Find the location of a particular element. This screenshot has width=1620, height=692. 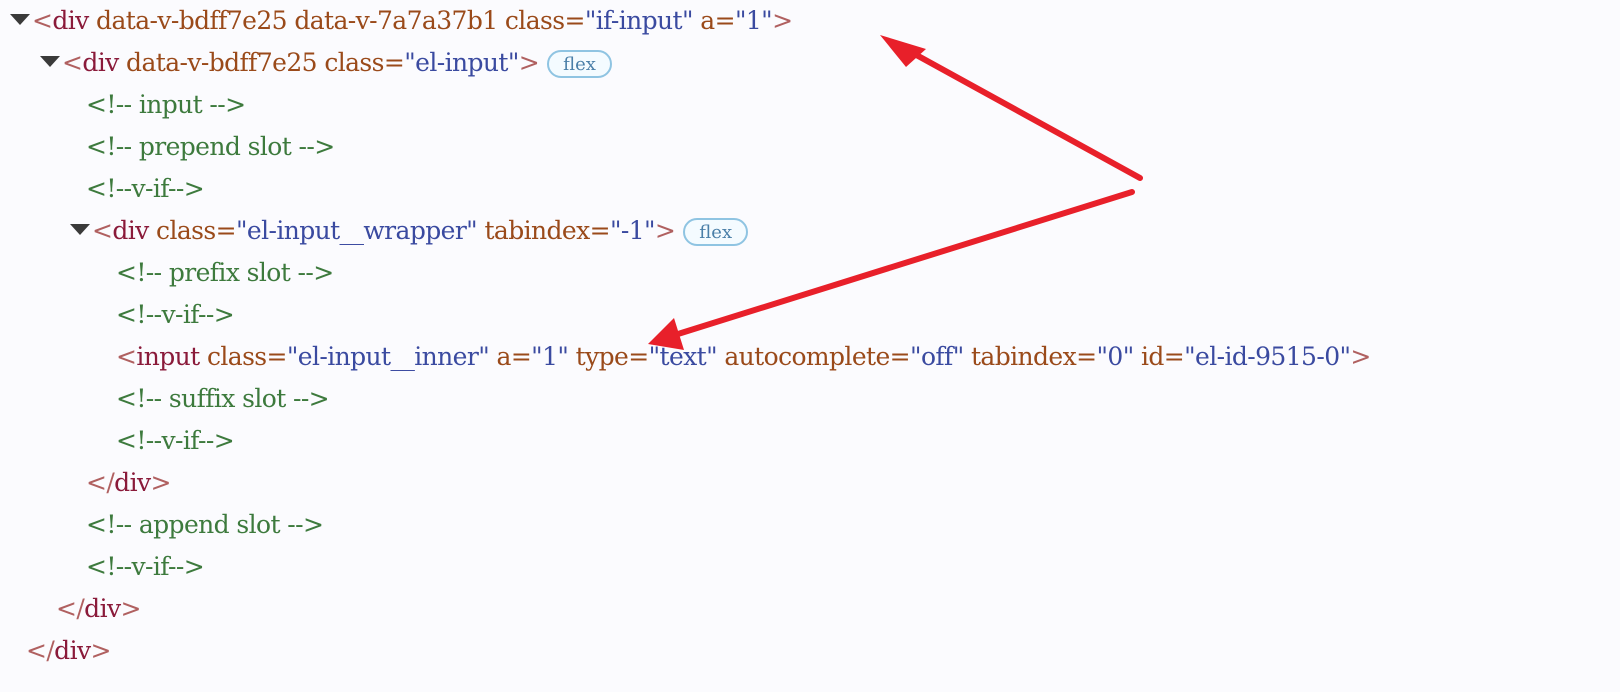

attribute-value: el-input__wrapper is located at coordinates (356, 230).